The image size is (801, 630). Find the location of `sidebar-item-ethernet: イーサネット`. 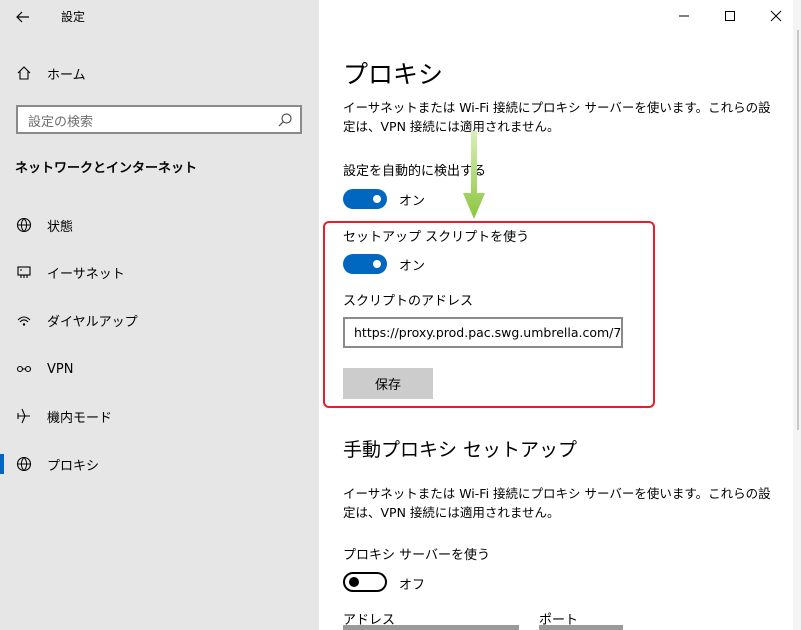

sidebar-item-ethernet: イーサネット is located at coordinates (159, 272).